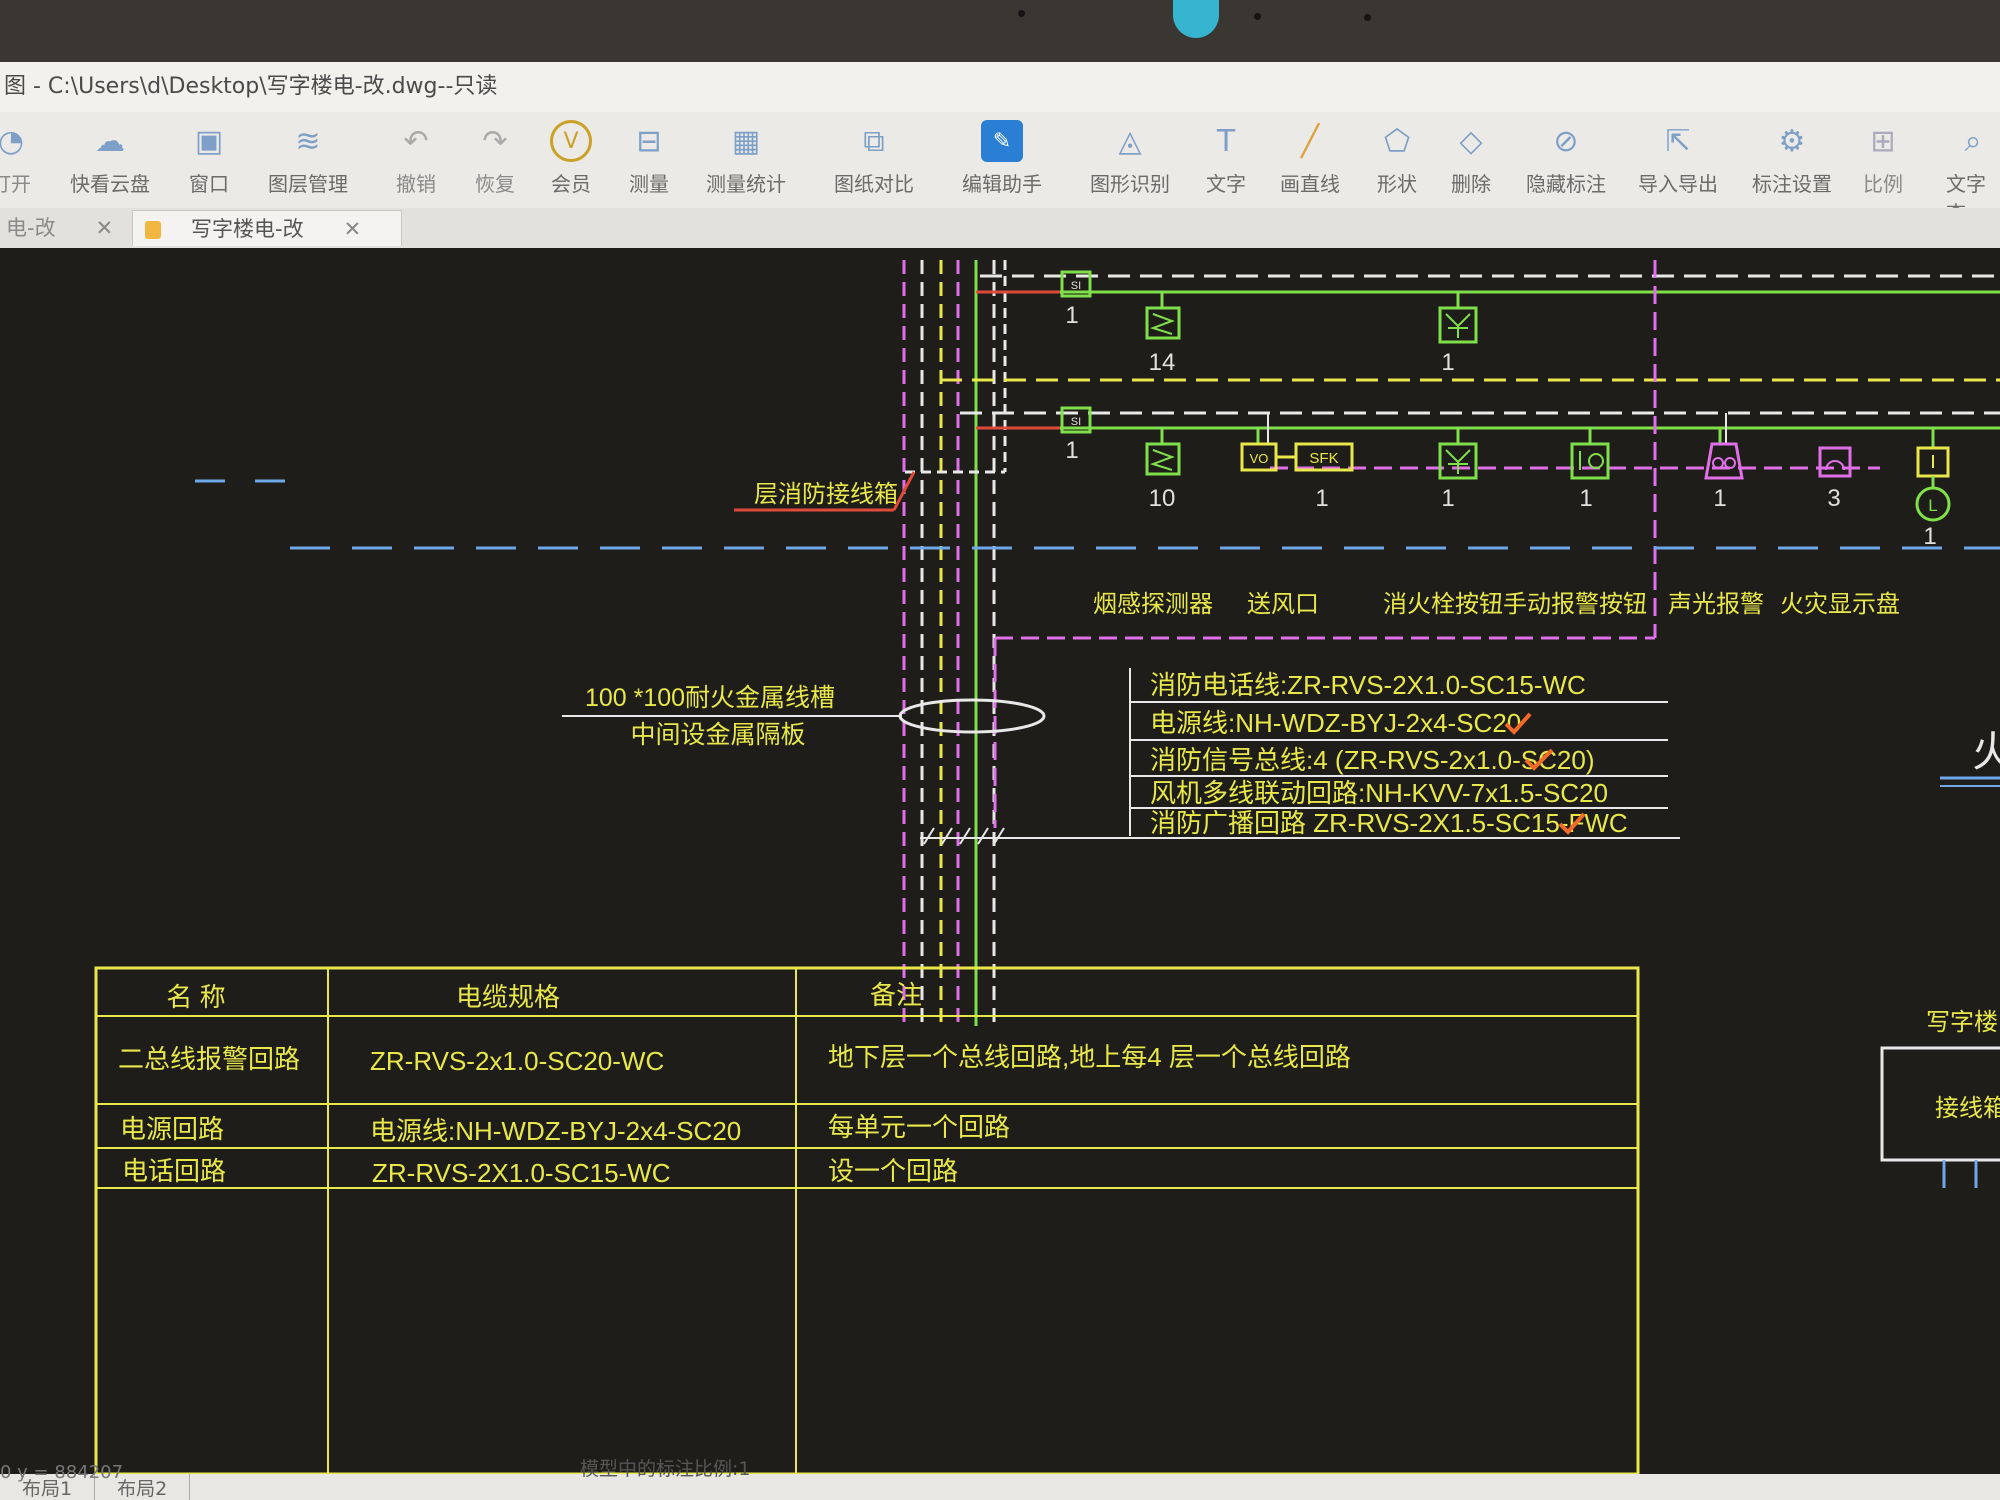  What do you see at coordinates (1458, 318) in the screenshot?
I see `hydrant-button-row1` at bounding box center [1458, 318].